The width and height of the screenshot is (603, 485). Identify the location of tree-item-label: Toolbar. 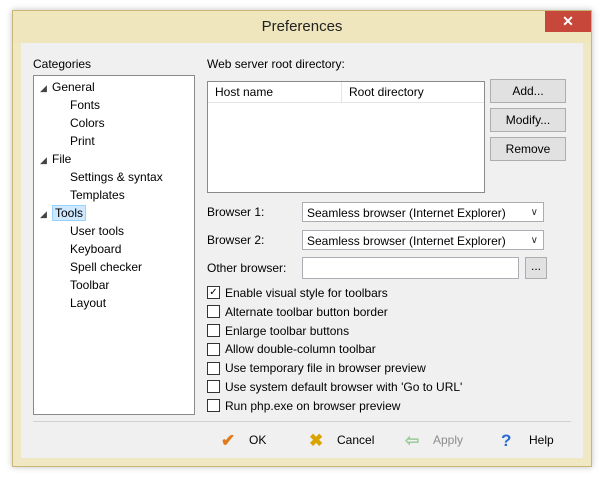
(90, 285).